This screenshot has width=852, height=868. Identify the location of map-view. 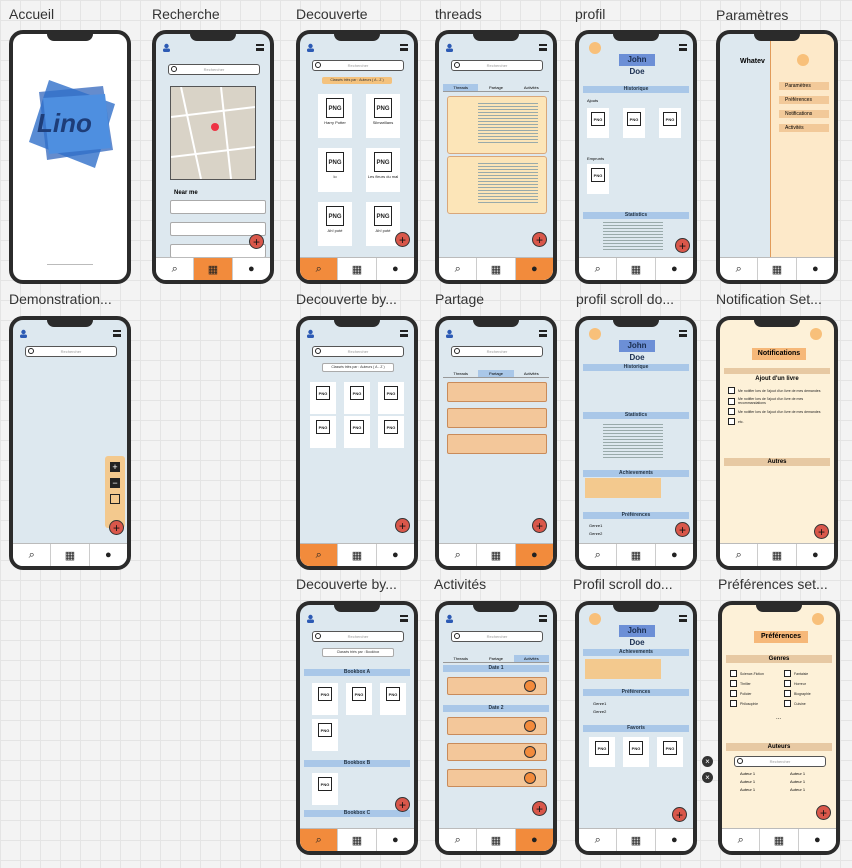
(213, 133).